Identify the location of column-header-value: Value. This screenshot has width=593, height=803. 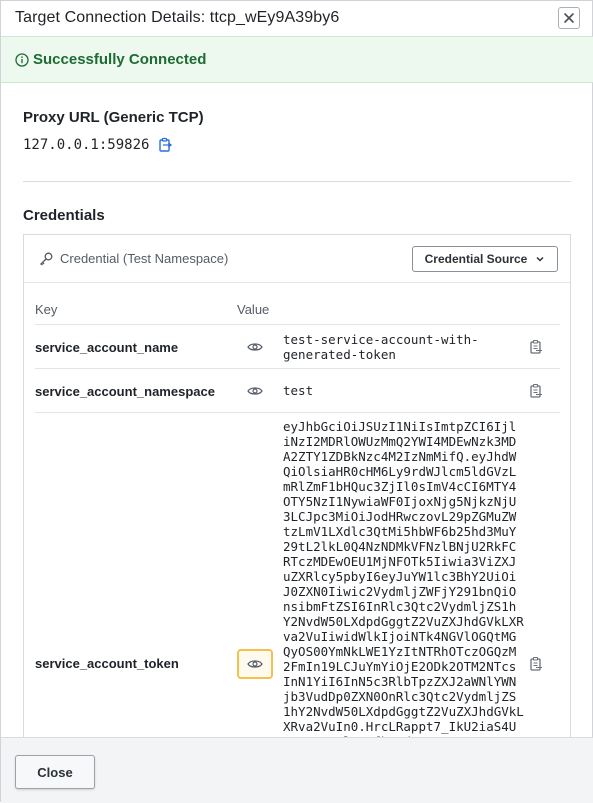
(253, 309).